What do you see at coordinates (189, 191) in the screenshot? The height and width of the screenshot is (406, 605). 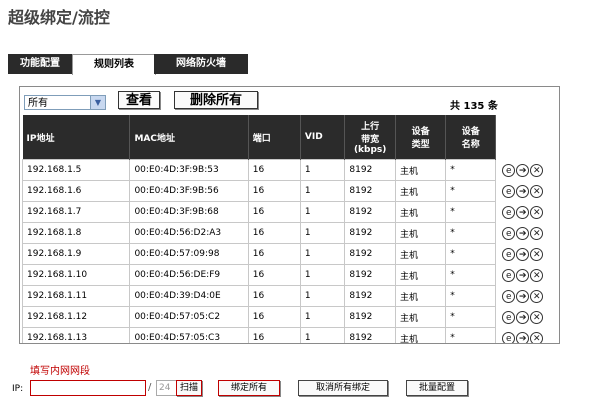 I see `mac-cell: 00:E0:4D:3F:9B:56` at bounding box center [189, 191].